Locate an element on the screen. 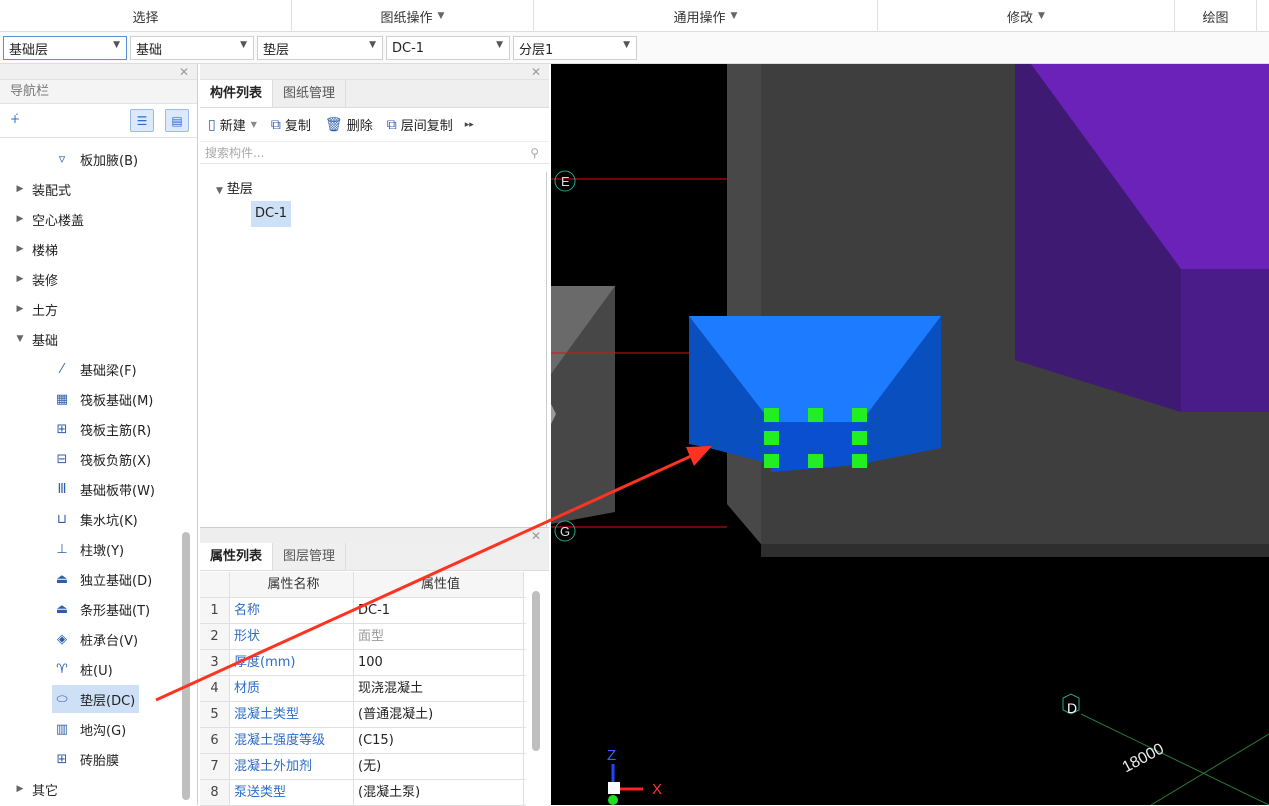 This screenshot has height=806, width=1269. category-select: 基础 ▼ is located at coordinates (192, 48).